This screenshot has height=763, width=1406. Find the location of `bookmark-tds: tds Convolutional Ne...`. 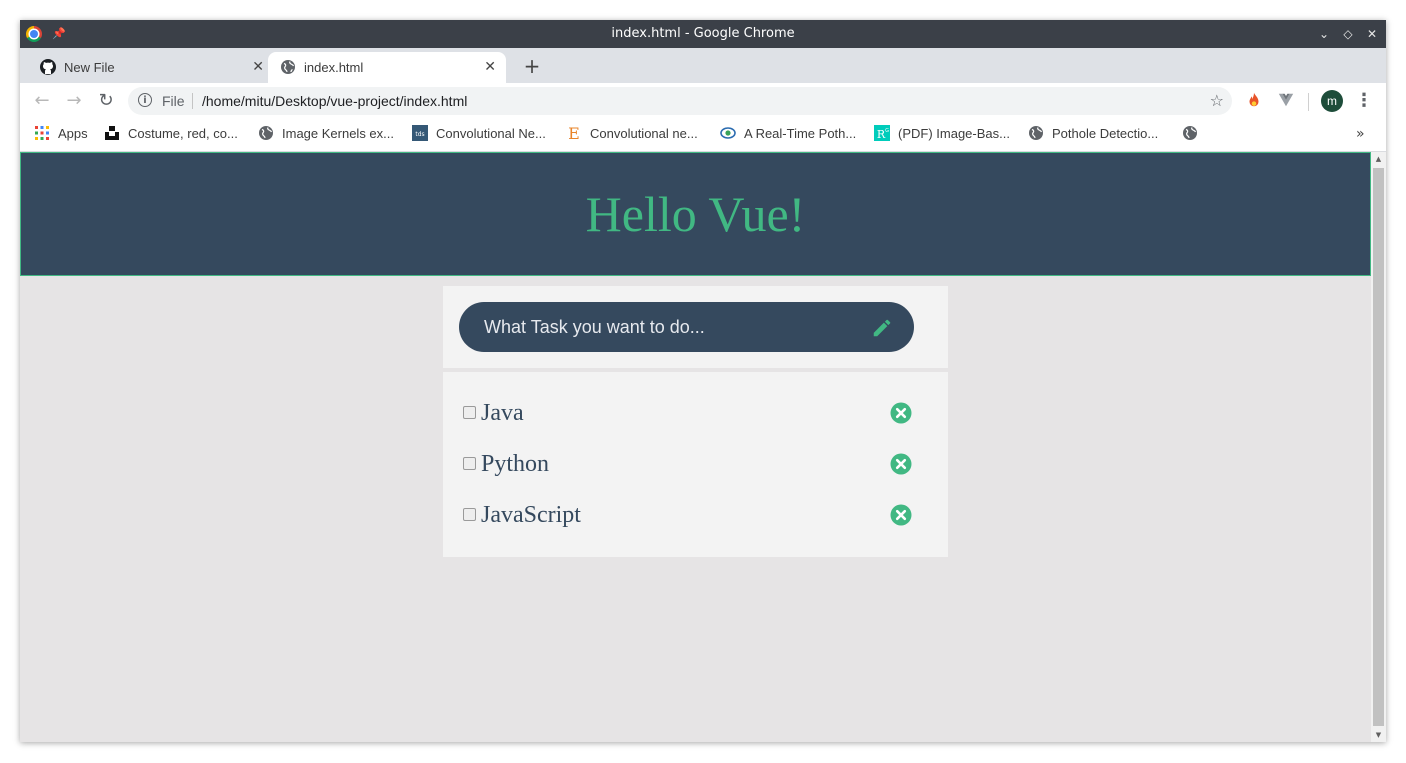

bookmark-tds: tds Convolutional Ne... is located at coordinates (479, 135).